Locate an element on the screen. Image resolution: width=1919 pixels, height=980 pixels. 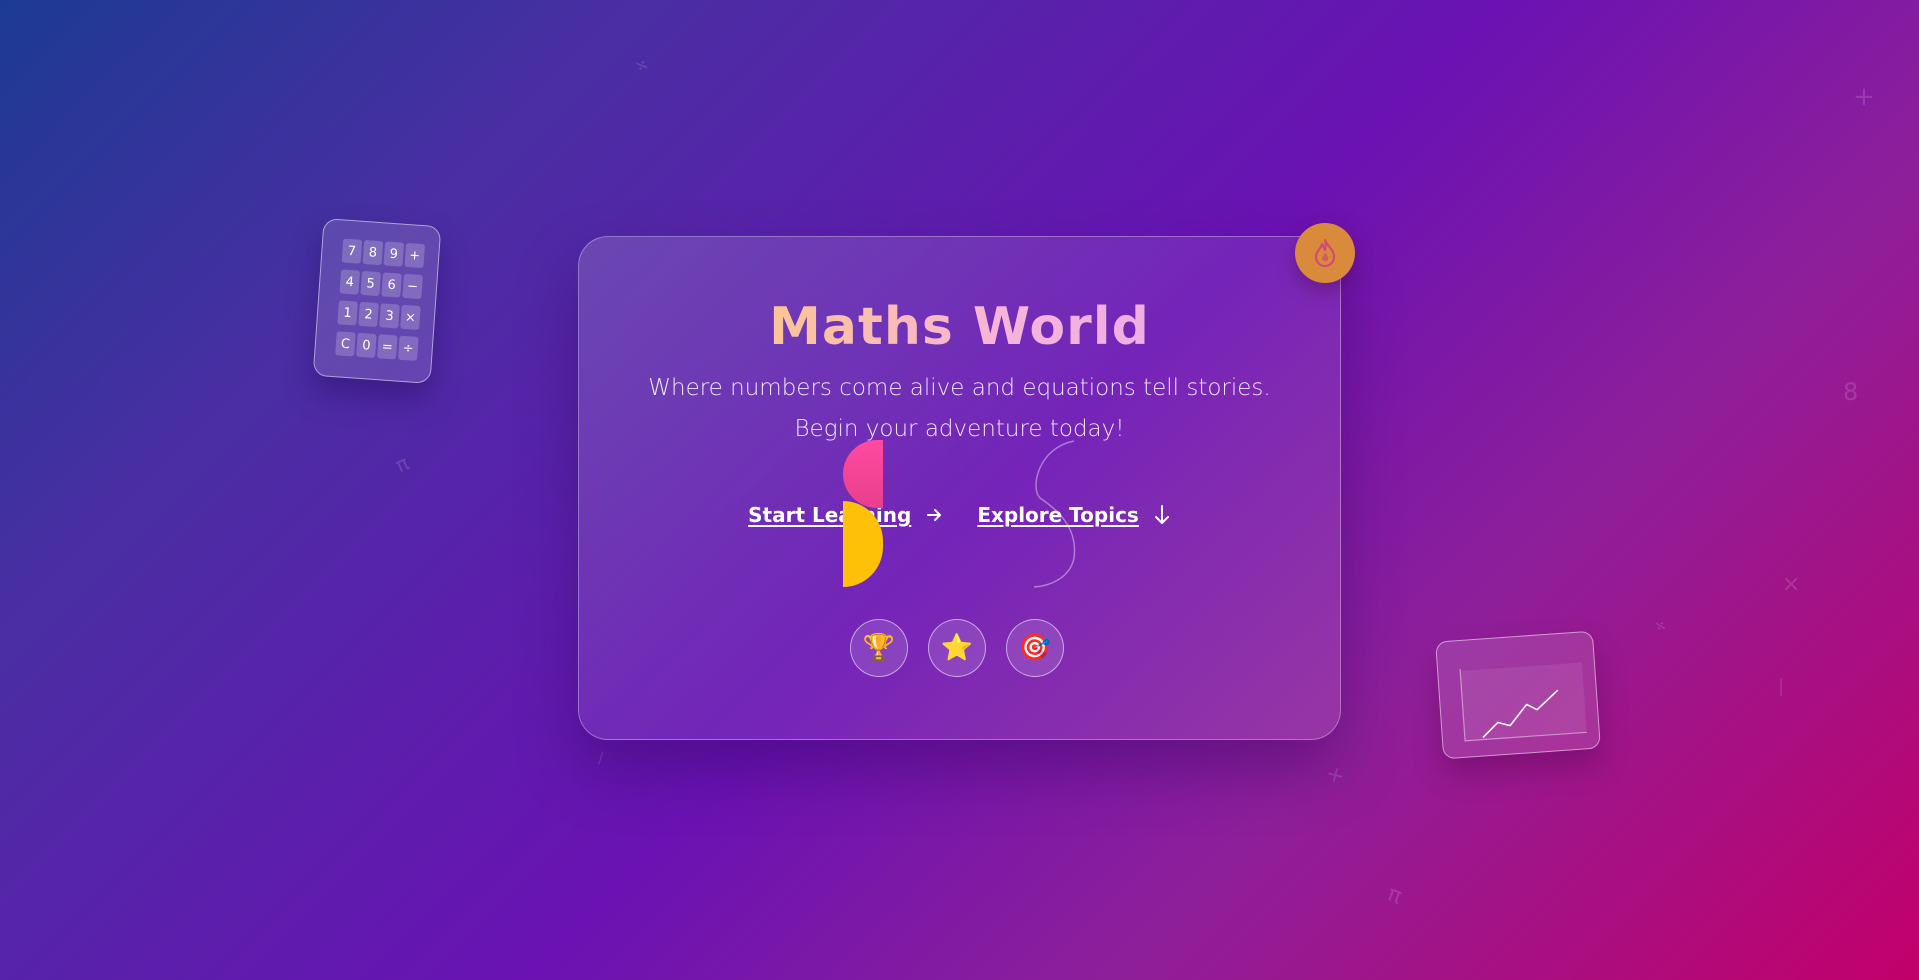
start-learning-label: Start Learning is located at coordinates (830, 515).